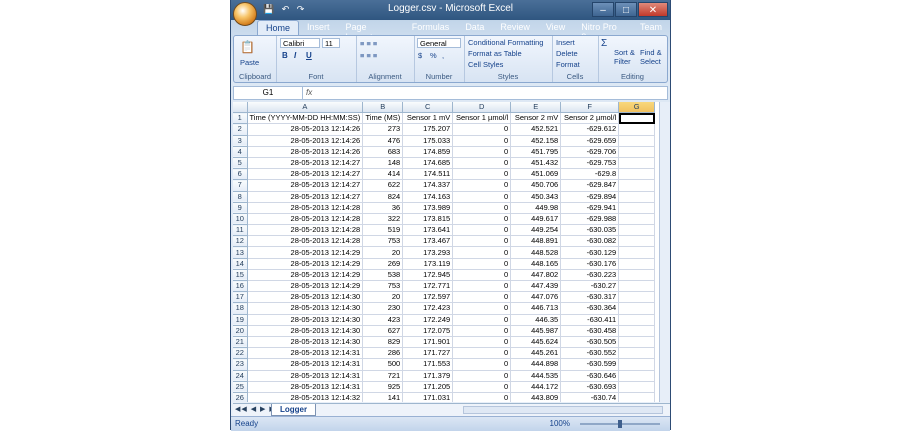  What do you see at coordinates (482, 320) in the screenshot?
I see `cell-d19: 0` at bounding box center [482, 320].